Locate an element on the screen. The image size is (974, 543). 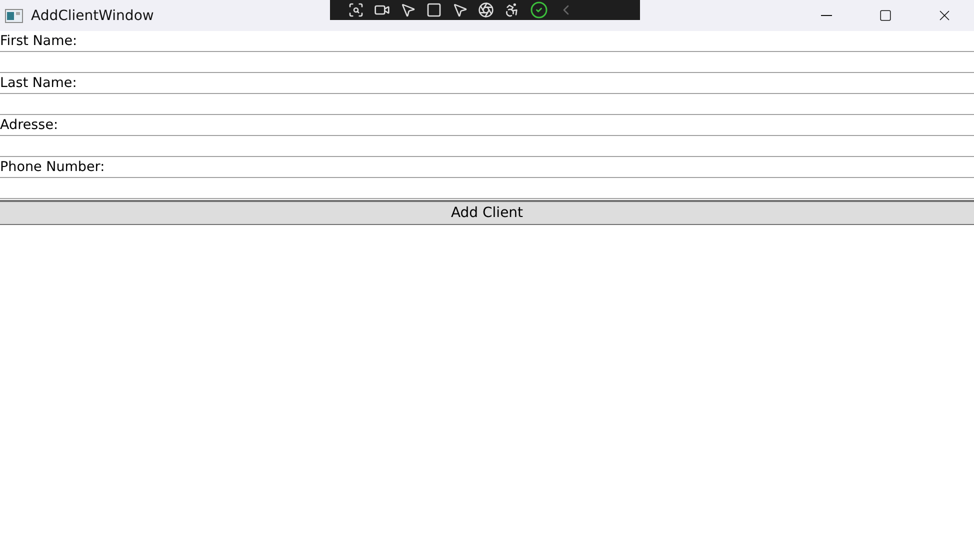
window-icon is located at coordinates (14, 15).